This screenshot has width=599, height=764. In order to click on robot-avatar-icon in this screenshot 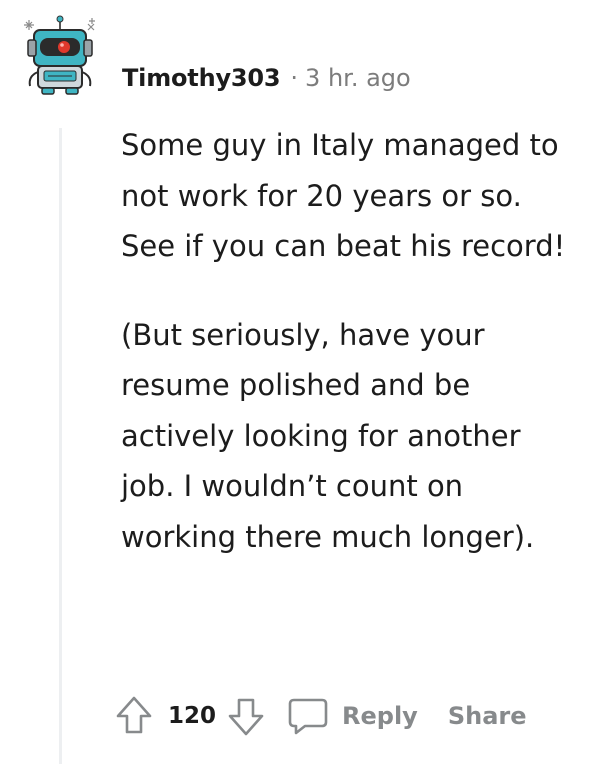, I will do `click(59, 55)`.